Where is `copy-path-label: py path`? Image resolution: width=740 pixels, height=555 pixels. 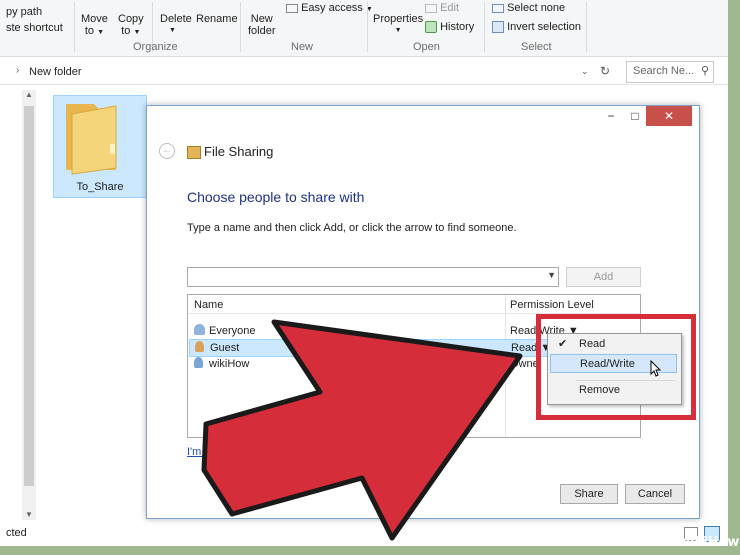 copy-path-label: py path is located at coordinates (24, 12).